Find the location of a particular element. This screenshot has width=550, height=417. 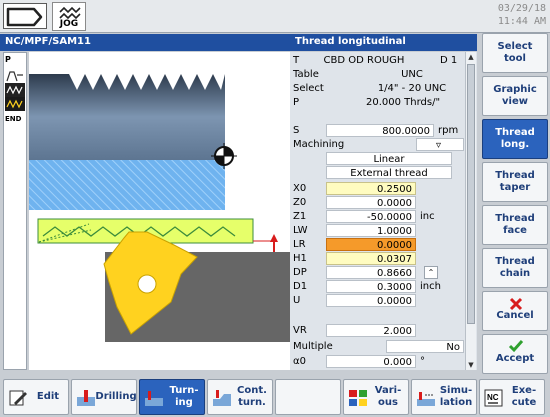

param-z1-label: Z1 is located at coordinates (300, 216).